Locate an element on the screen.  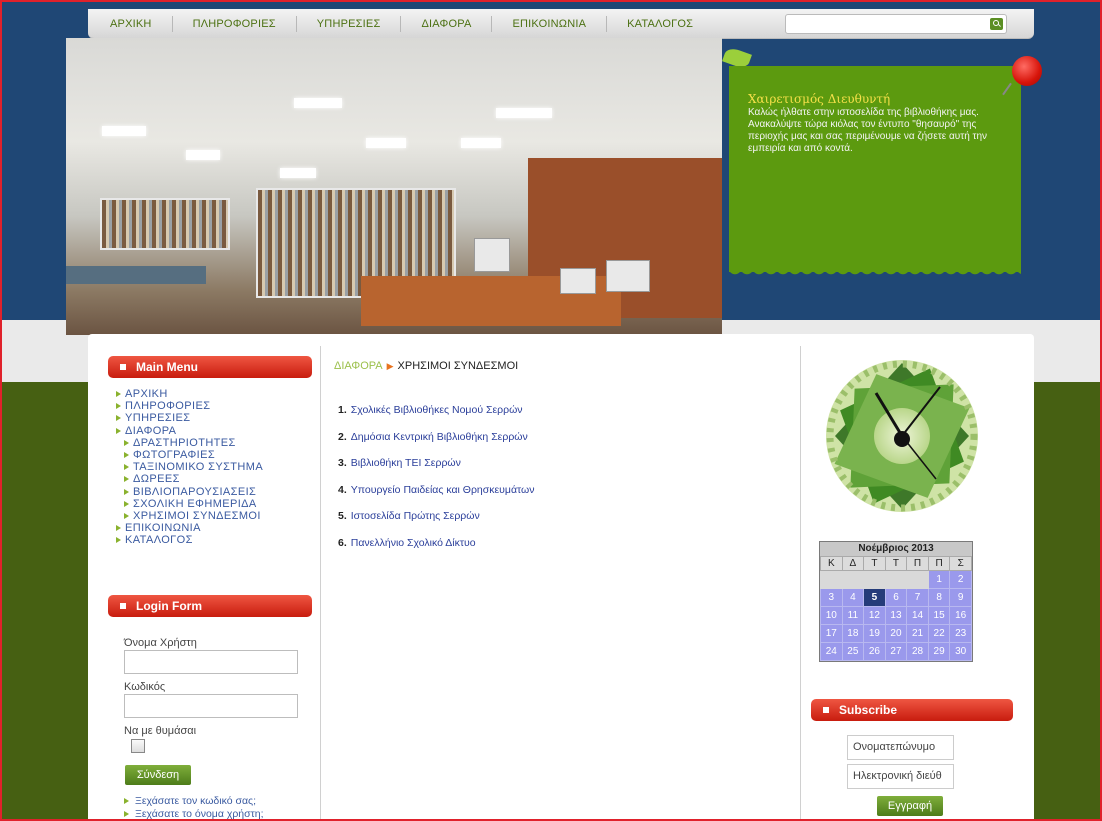
list-item: 5. Ιστοσελίδα Πρώτης Σερρών is located at coordinates (436, 523).